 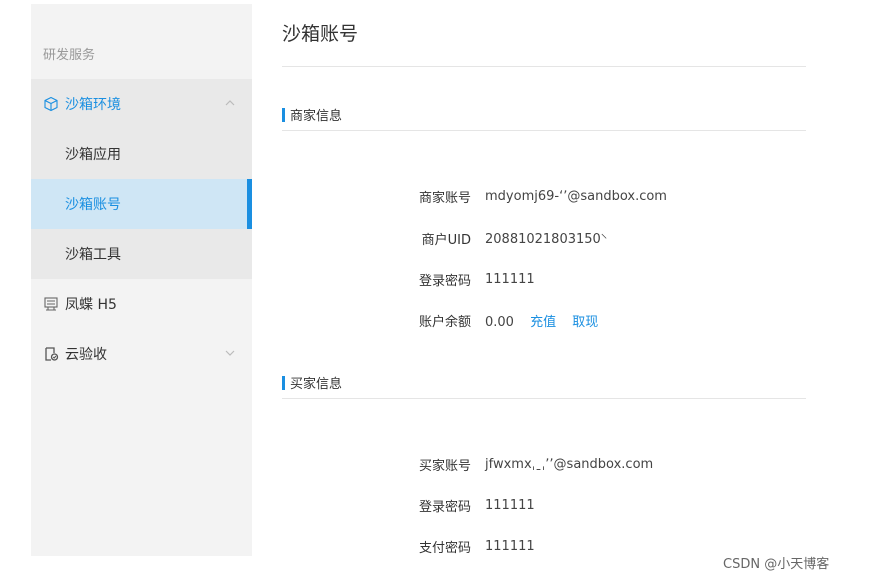 What do you see at coordinates (51, 304) in the screenshot?
I see `fengdie-icon` at bounding box center [51, 304].